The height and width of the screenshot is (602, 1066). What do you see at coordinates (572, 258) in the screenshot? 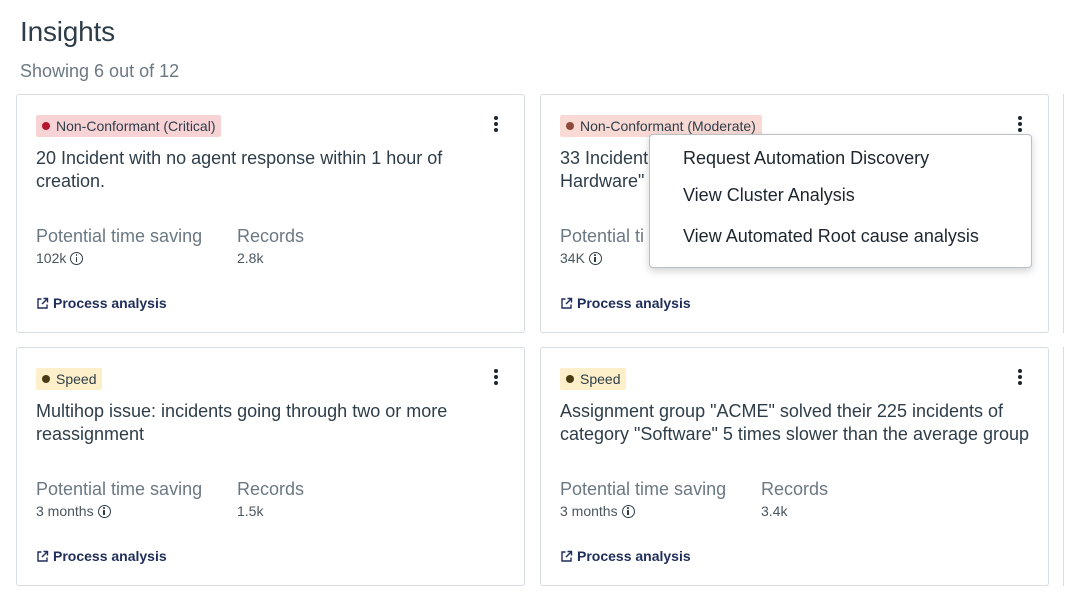
I see `time-saving-number: 34K` at bounding box center [572, 258].